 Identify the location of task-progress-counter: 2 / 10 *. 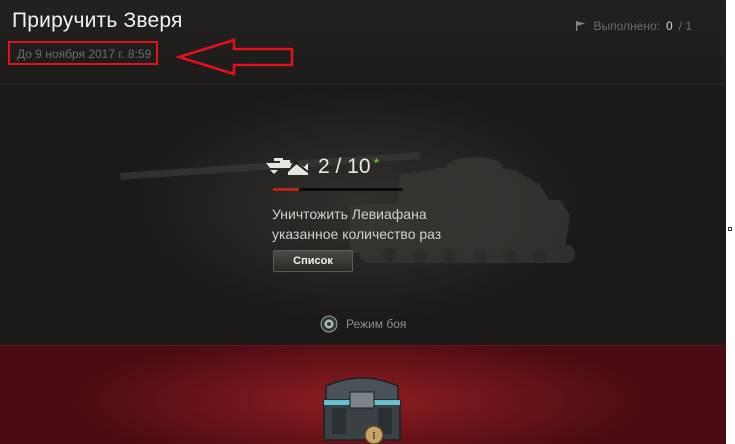
(348, 167).